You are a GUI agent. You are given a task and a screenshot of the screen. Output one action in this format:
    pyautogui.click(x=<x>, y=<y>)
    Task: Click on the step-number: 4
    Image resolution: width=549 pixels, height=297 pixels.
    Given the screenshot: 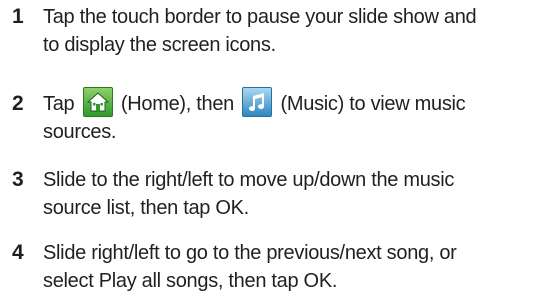 What is the action you would take?
    pyautogui.click(x=18, y=252)
    